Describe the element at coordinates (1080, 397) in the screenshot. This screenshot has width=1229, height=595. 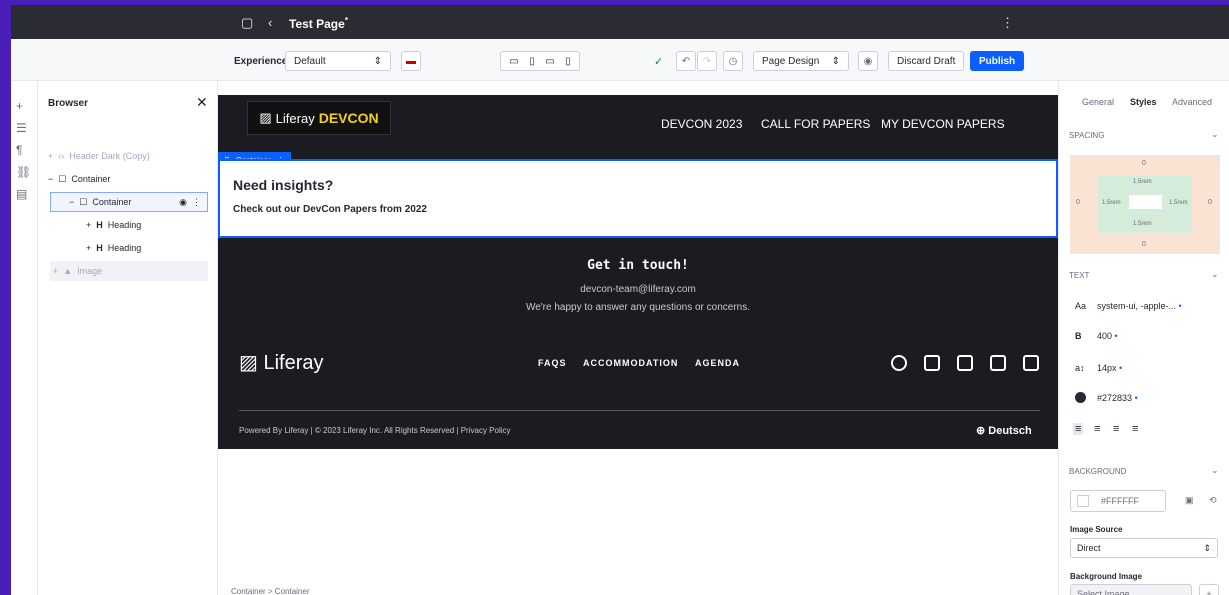
I see `text-color-swatch` at that location.